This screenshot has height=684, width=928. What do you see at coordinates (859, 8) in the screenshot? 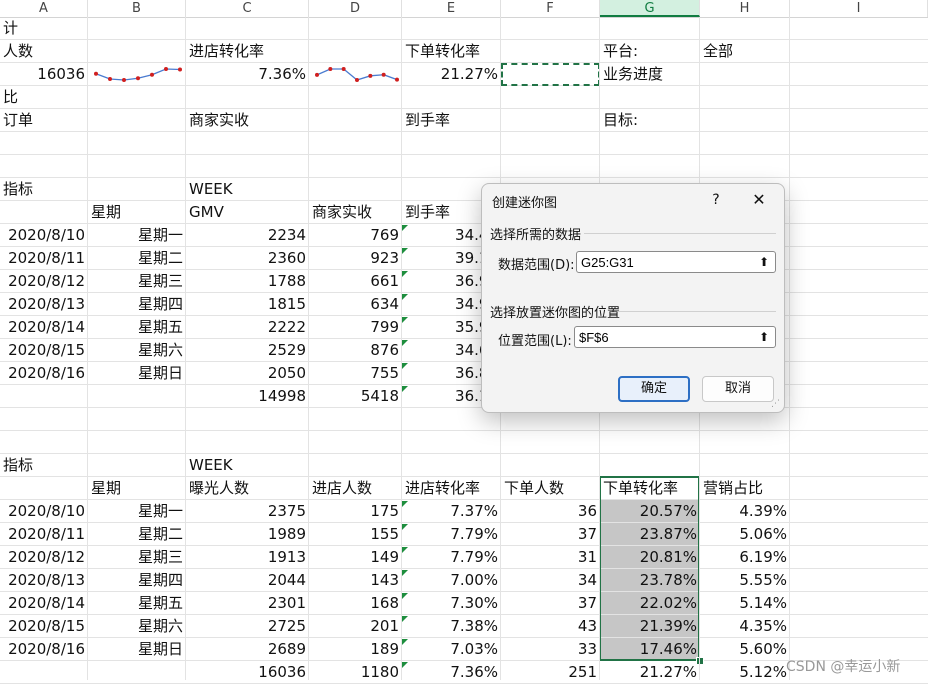
I see `column-header-i: I` at bounding box center [859, 8].